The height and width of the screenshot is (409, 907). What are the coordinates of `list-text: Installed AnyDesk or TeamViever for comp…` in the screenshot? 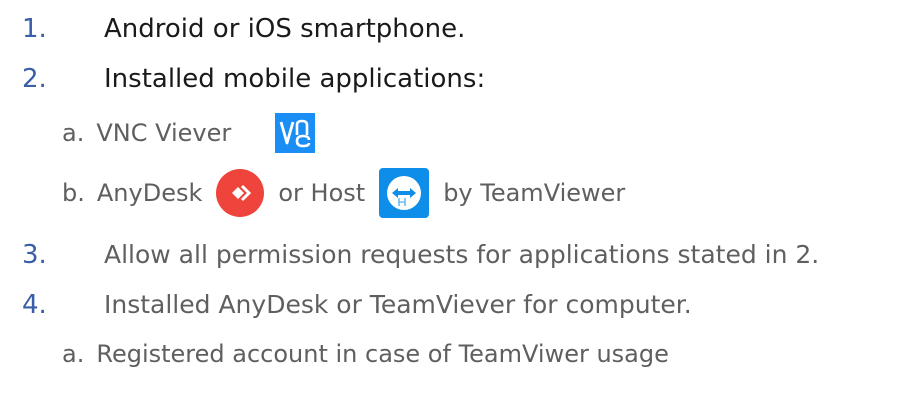 It's located at (398, 304).